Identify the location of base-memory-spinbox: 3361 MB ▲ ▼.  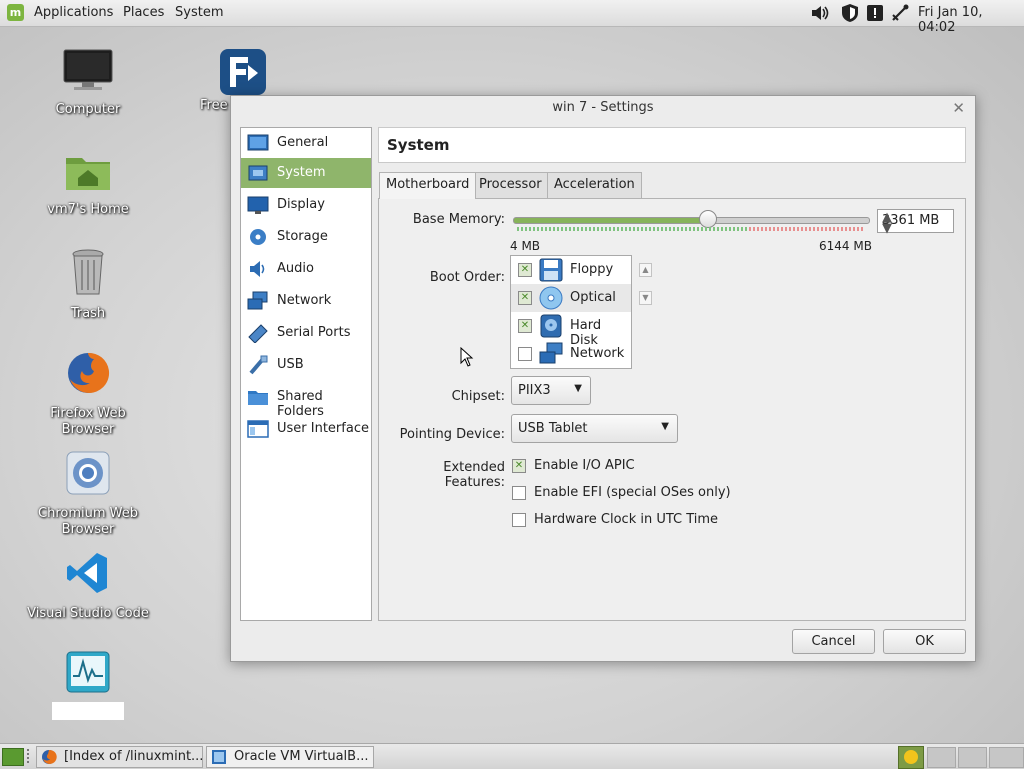
(915, 222).